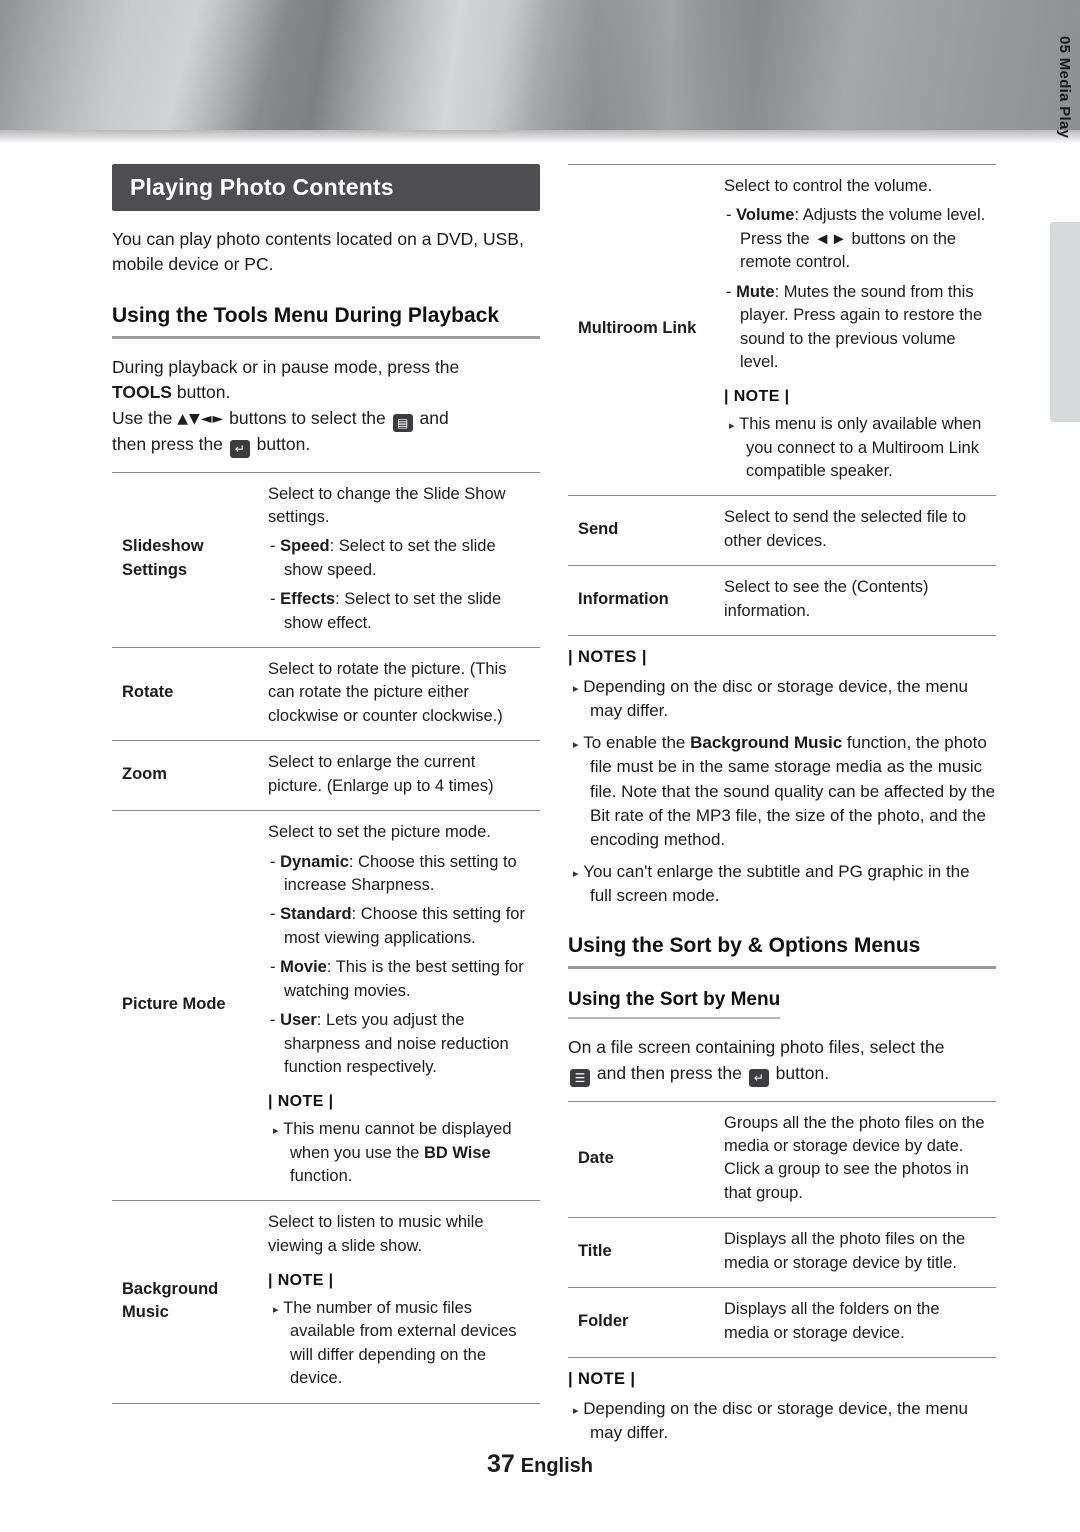 This screenshot has width=1080, height=1532. What do you see at coordinates (142, 392) in the screenshot?
I see `tools-button-keyword: TOOLS` at bounding box center [142, 392].